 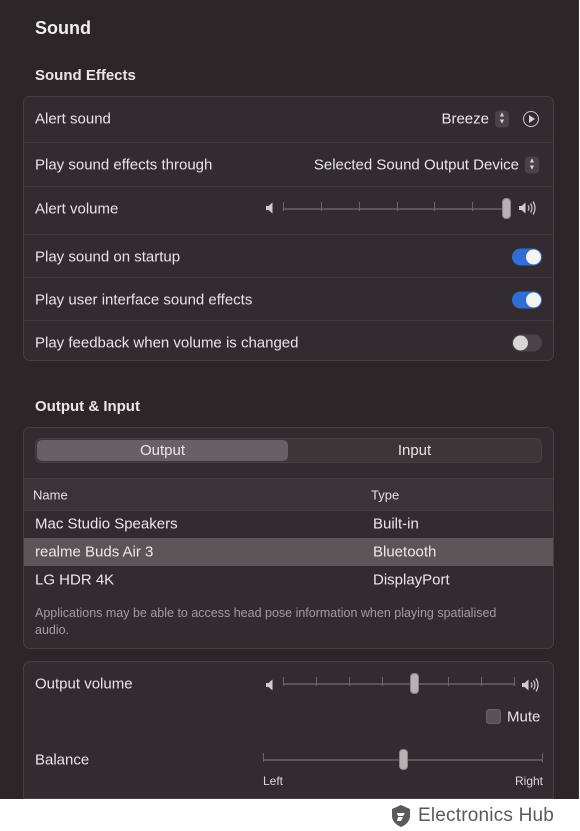 I want to click on feedback-label: Play feedback when volume is changed, so click(x=167, y=342).